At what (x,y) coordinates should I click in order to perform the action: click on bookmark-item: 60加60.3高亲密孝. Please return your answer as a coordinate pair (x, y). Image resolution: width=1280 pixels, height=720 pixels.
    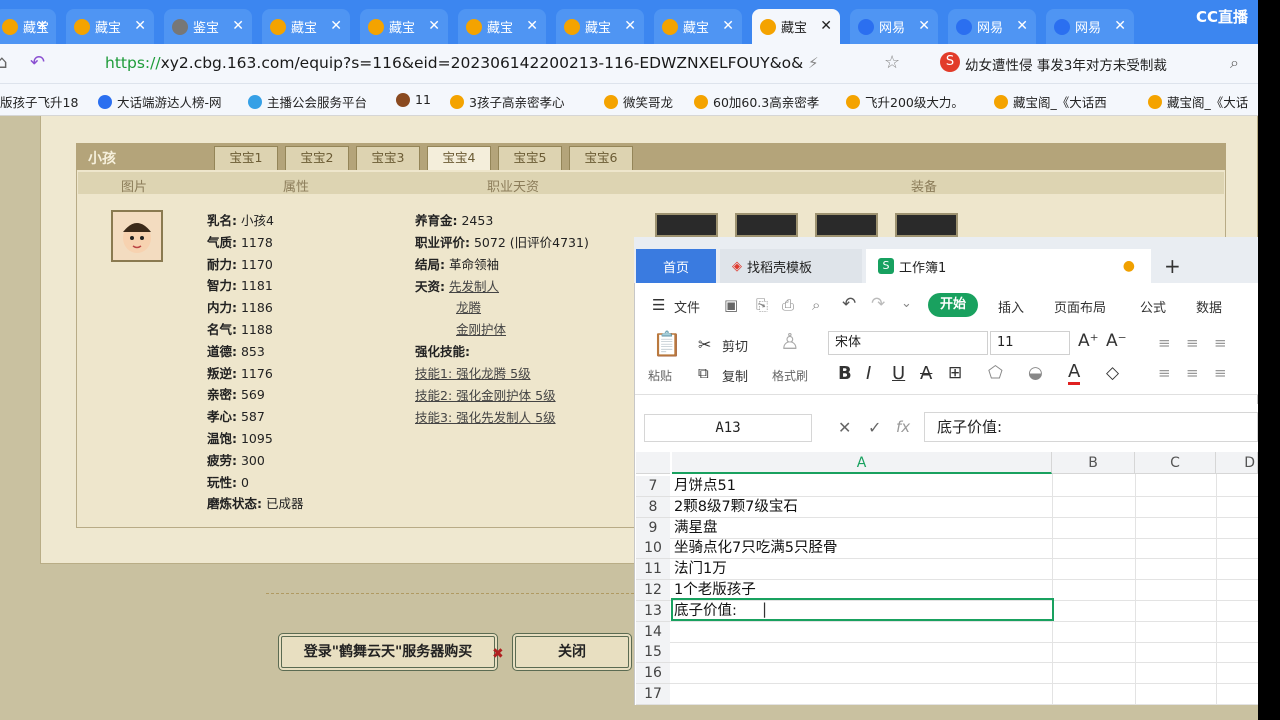
    Looking at the image, I should click on (756, 101).